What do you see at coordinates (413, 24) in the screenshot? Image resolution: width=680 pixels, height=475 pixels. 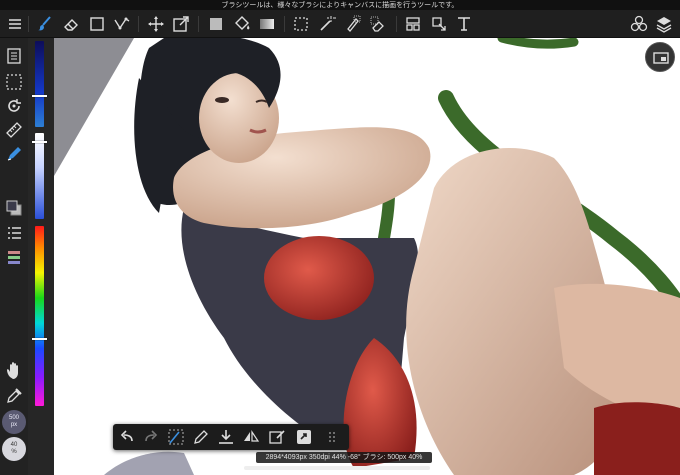 I see `panel-layout-icon` at bounding box center [413, 24].